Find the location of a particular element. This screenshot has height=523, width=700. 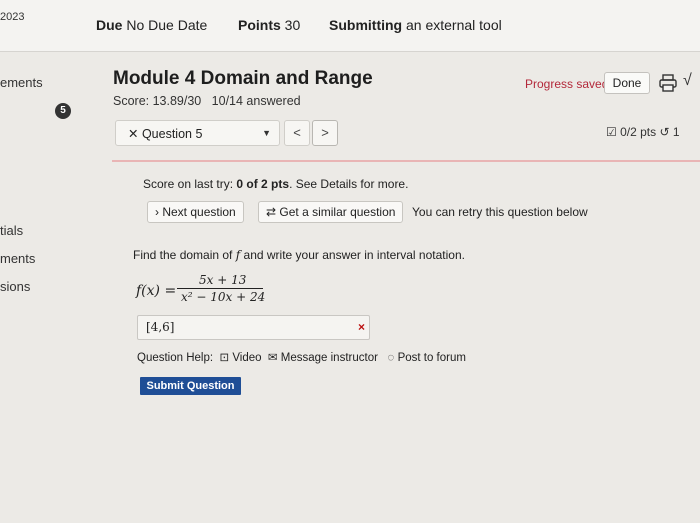

submit-question-button: Submit Question is located at coordinates (190, 386).